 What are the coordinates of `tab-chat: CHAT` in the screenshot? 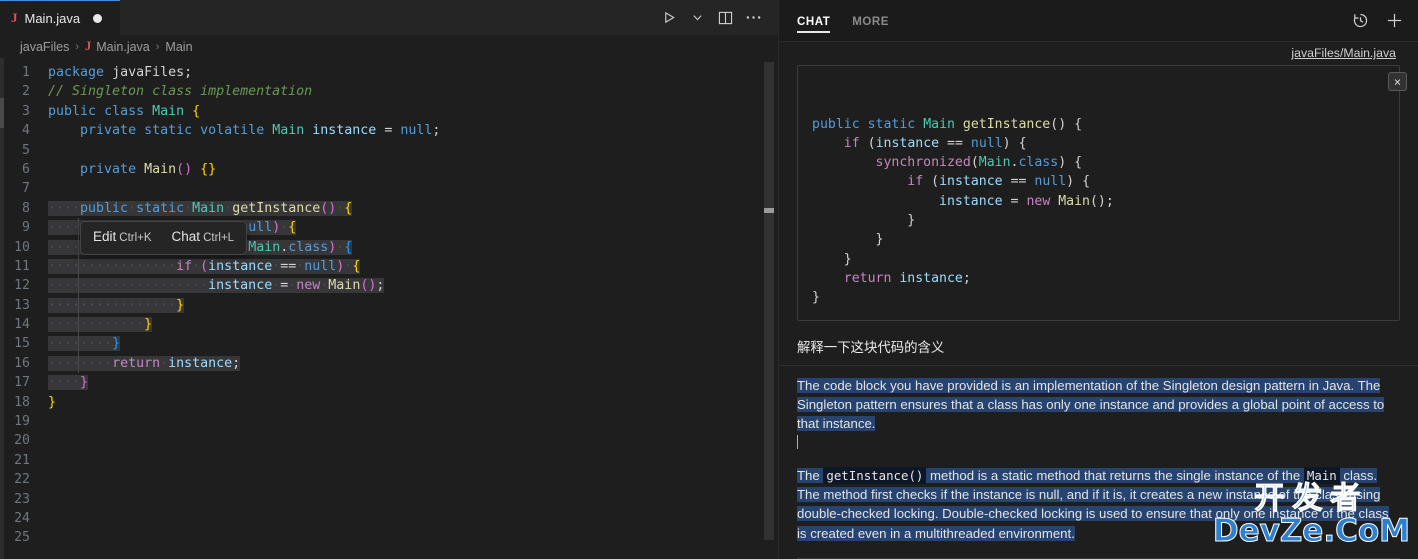 It's located at (814, 21).